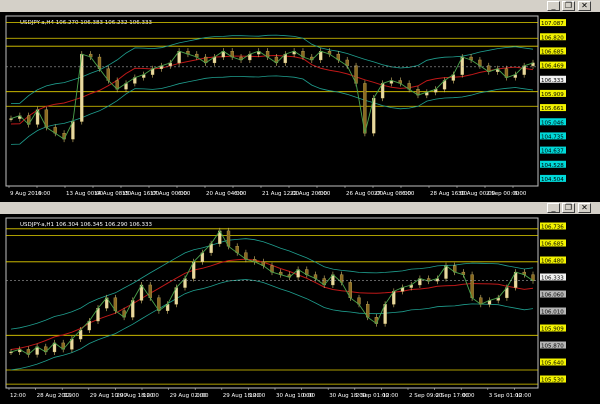  I want to click on price-axis-label: 106.480, so click(552, 262).